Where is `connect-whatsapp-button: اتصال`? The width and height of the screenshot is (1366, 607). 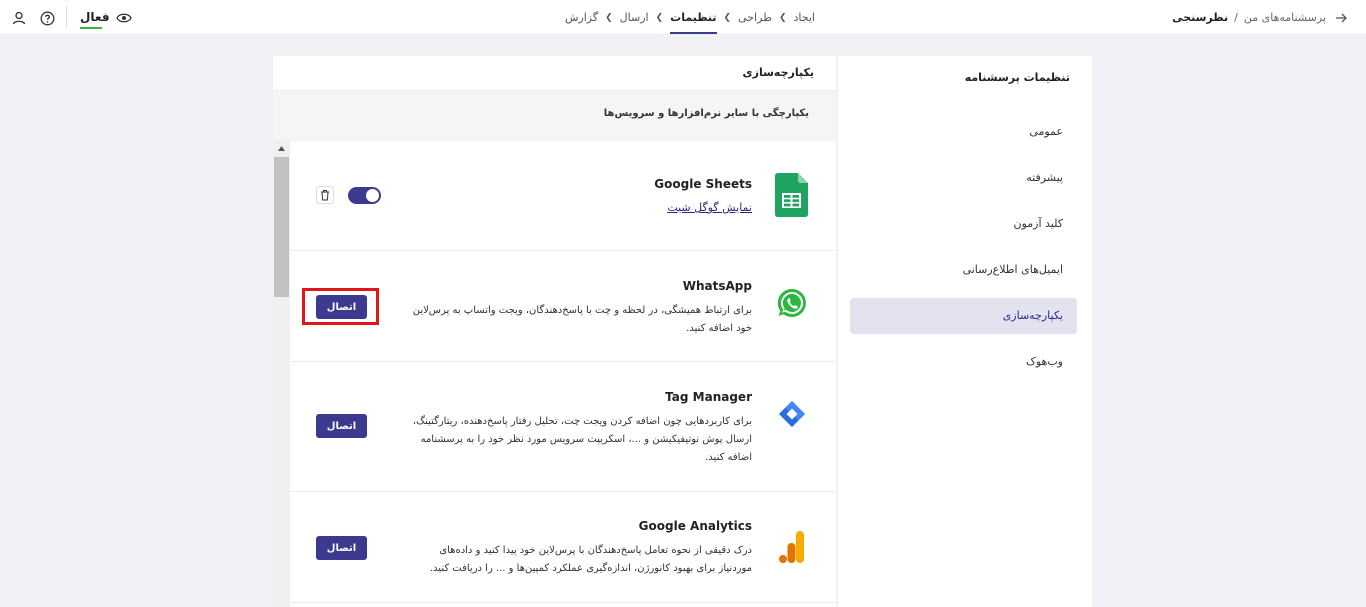
connect-whatsapp-button: اتصال is located at coordinates (341, 307).